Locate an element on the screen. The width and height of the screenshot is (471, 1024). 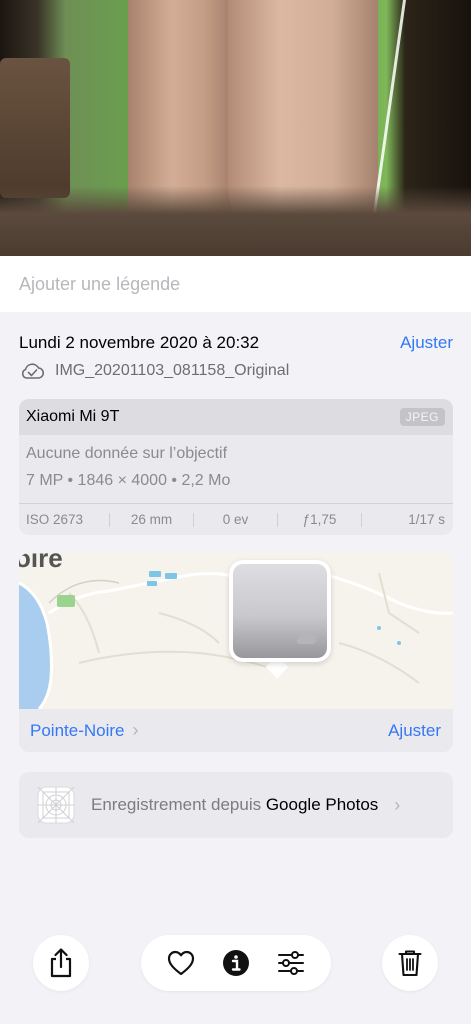
date-row: Lundi 2 novembre 2020 à 20:32 Ajuster is located at coordinates (236, 343).